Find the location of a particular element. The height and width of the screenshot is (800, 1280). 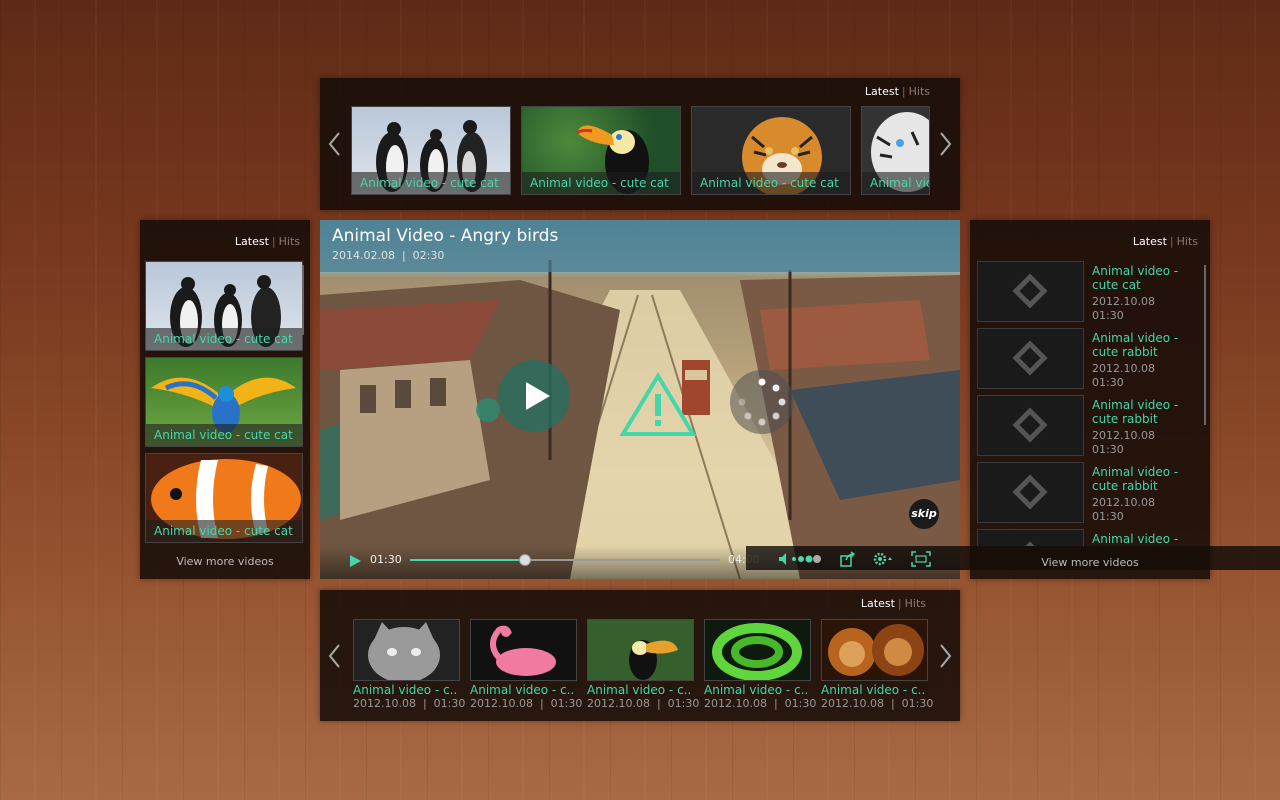

current-time: 01:30 is located at coordinates (386, 559).